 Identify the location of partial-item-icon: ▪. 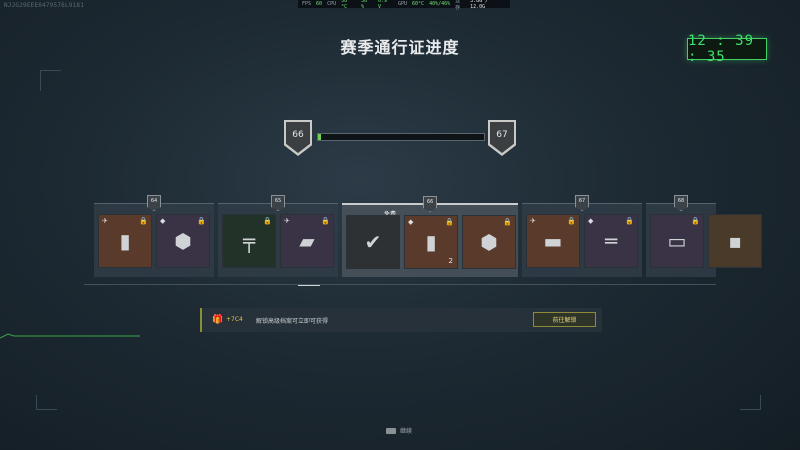
(735, 241).